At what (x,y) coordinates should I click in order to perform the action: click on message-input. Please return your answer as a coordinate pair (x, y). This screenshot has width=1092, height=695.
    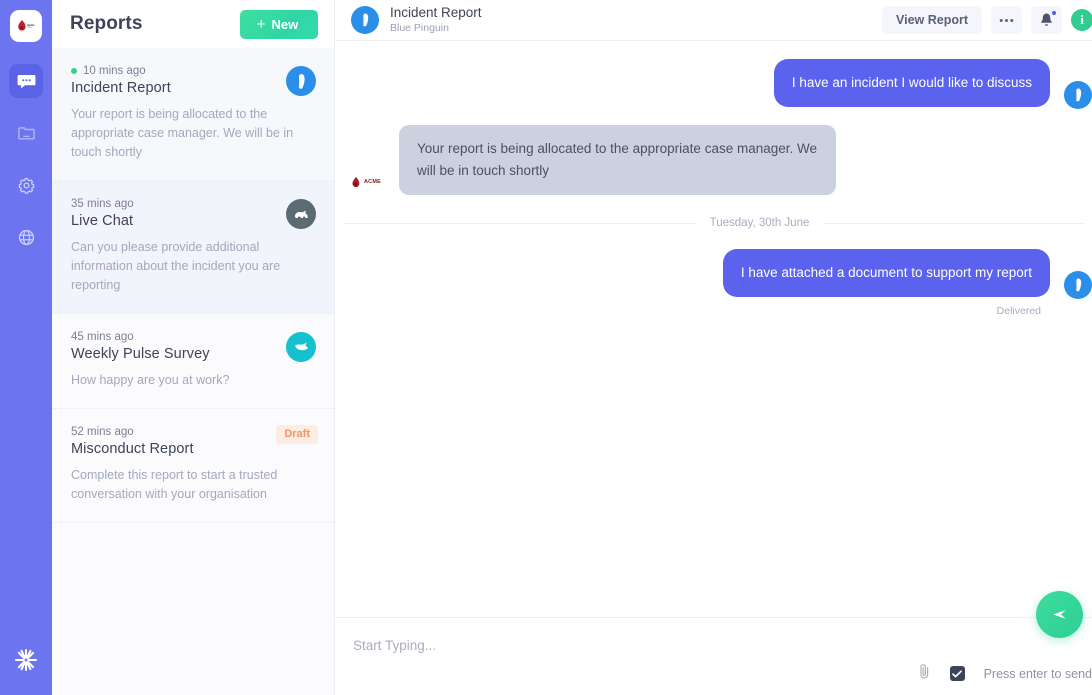
    Looking at the image, I should click on (633, 645).